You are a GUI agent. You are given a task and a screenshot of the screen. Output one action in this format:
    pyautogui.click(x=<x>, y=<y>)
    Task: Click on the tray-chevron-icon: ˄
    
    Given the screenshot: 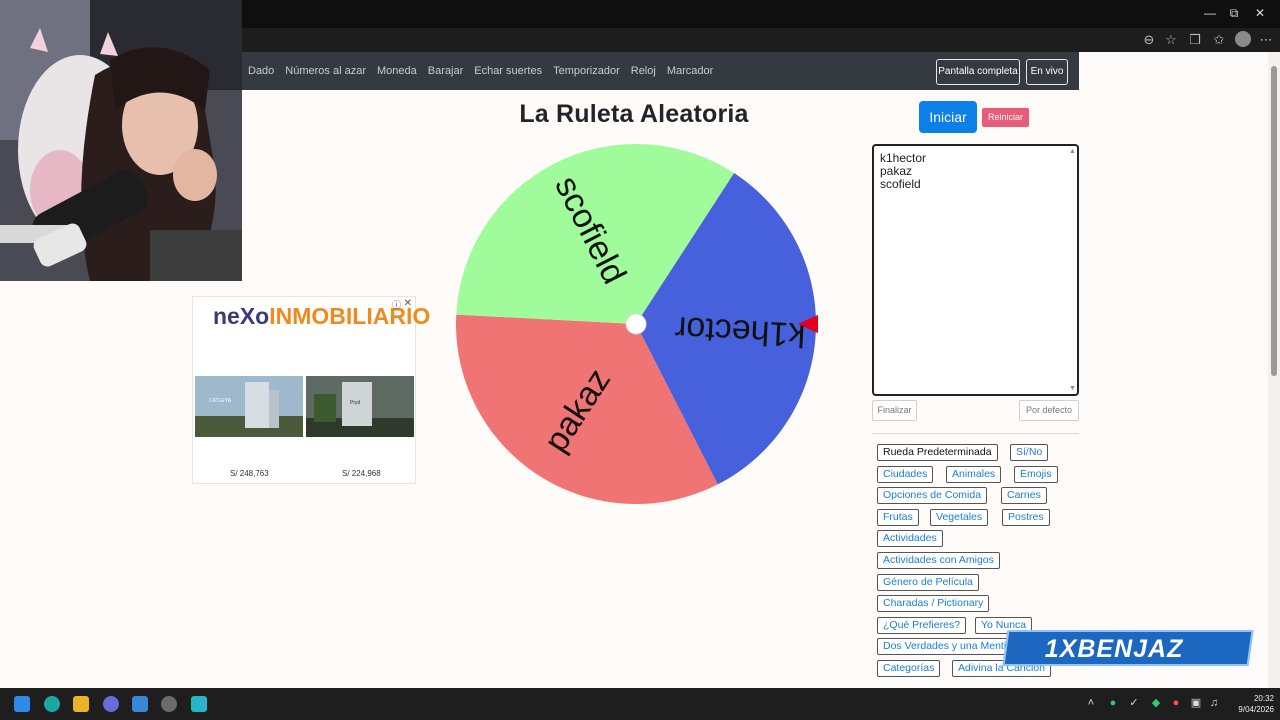 What is the action you would take?
    pyautogui.click(x=1091, y=703)
    